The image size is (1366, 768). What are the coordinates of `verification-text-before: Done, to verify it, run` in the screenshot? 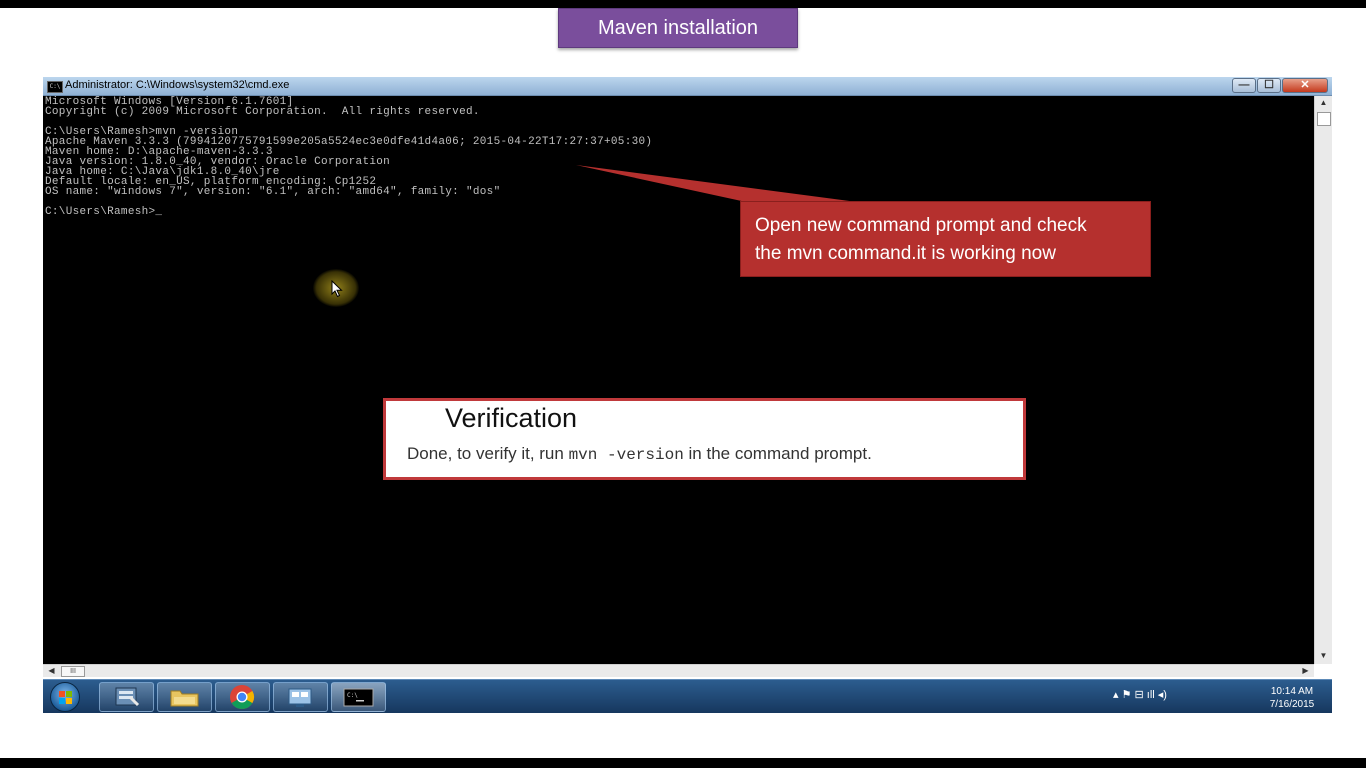 It's located at (488, 453).